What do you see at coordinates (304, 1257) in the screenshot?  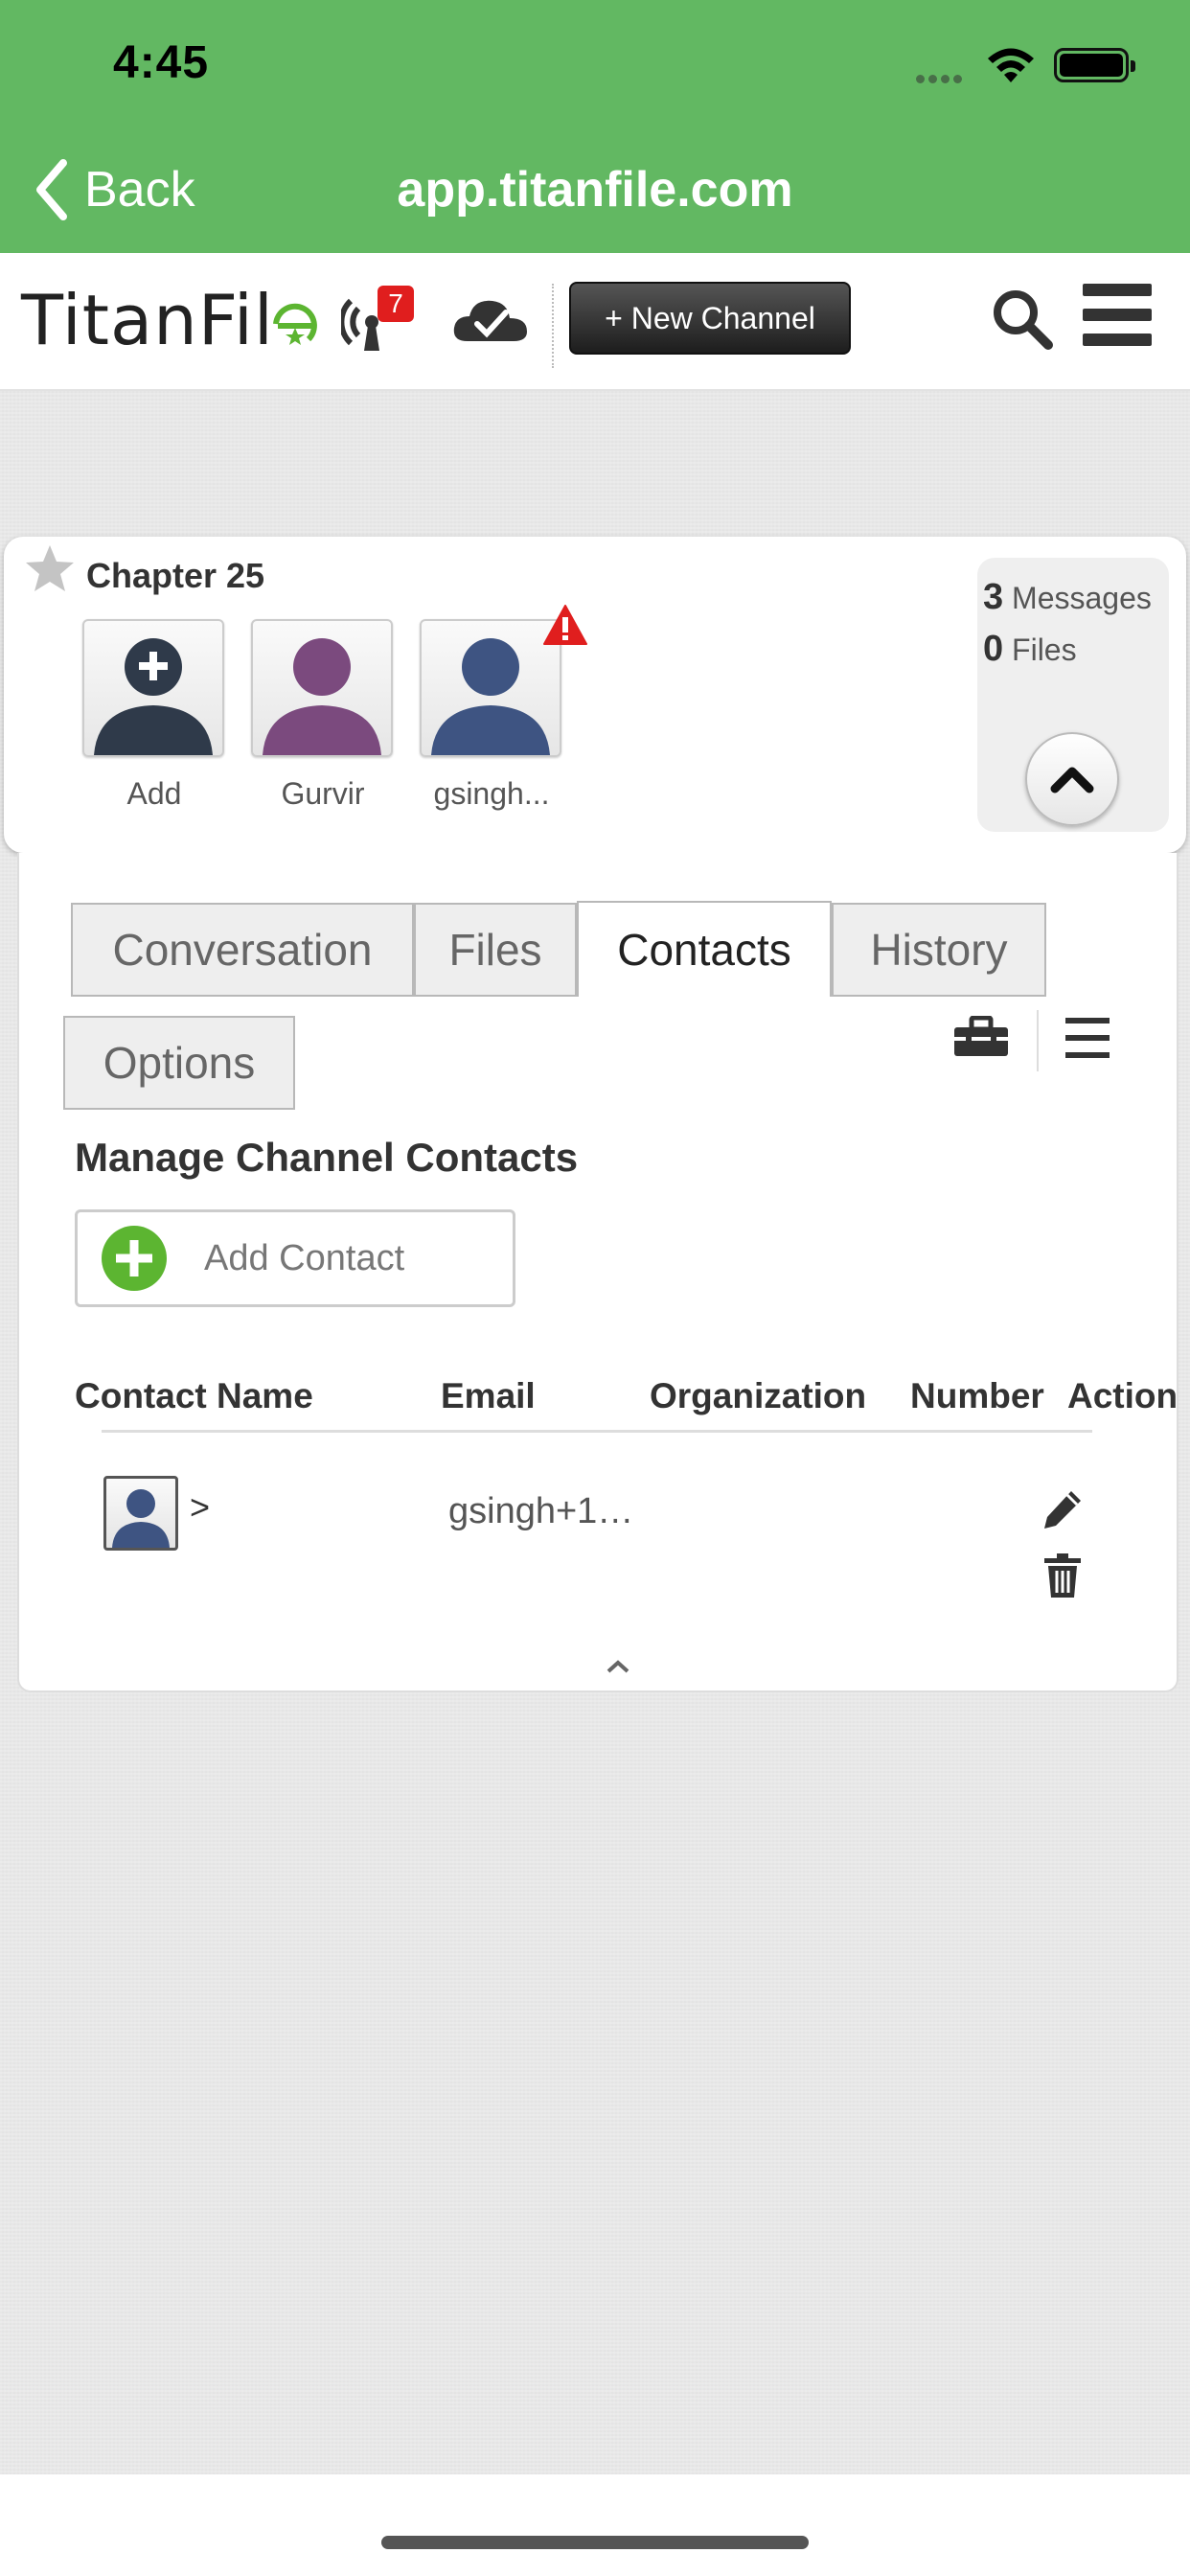 I see `add-contact-label: Add Contact` at bounding box center [304, 1257].